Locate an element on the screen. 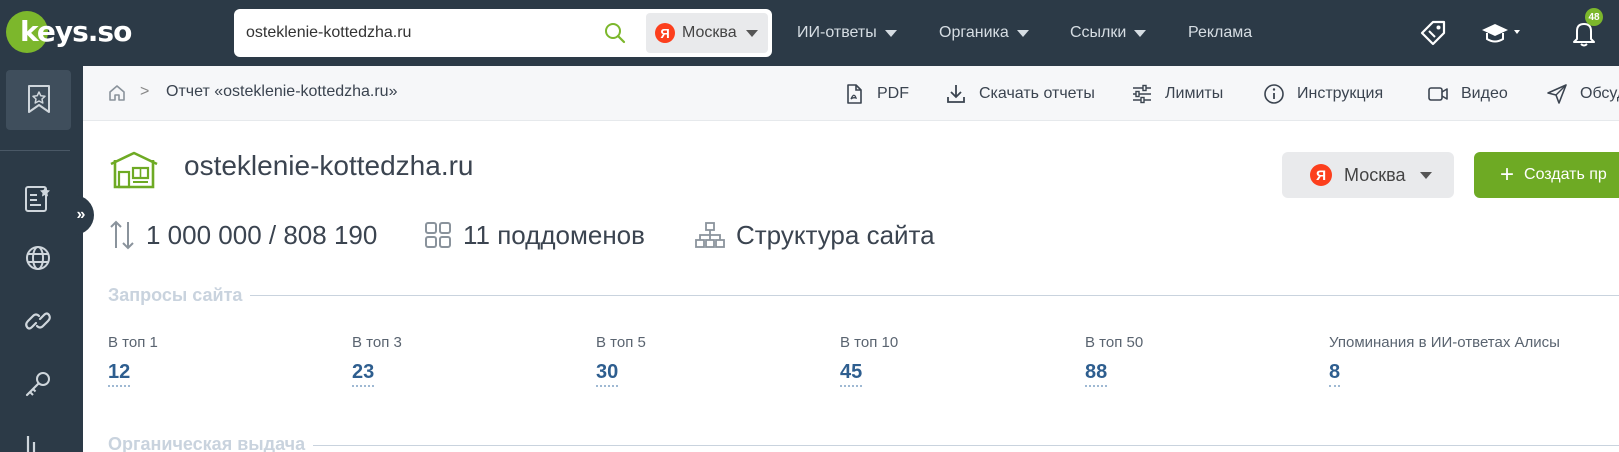  subdomains-stat-value: 11 поддоменов is located at coordinates (554, 234).